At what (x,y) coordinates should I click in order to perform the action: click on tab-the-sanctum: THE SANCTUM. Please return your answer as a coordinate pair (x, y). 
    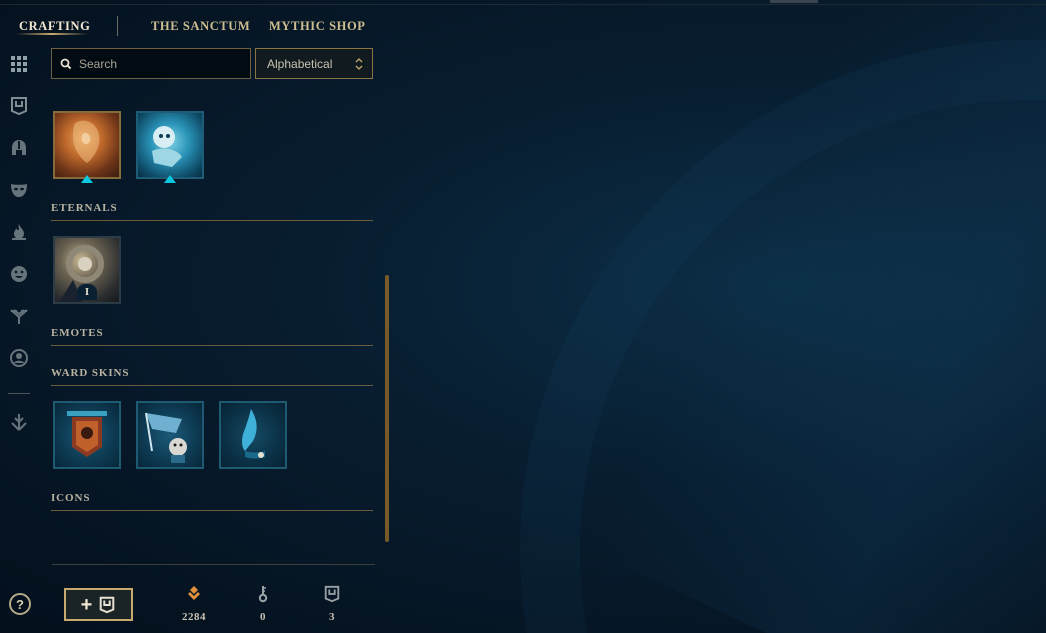
    Looking at the image, I should click on (200, 24).